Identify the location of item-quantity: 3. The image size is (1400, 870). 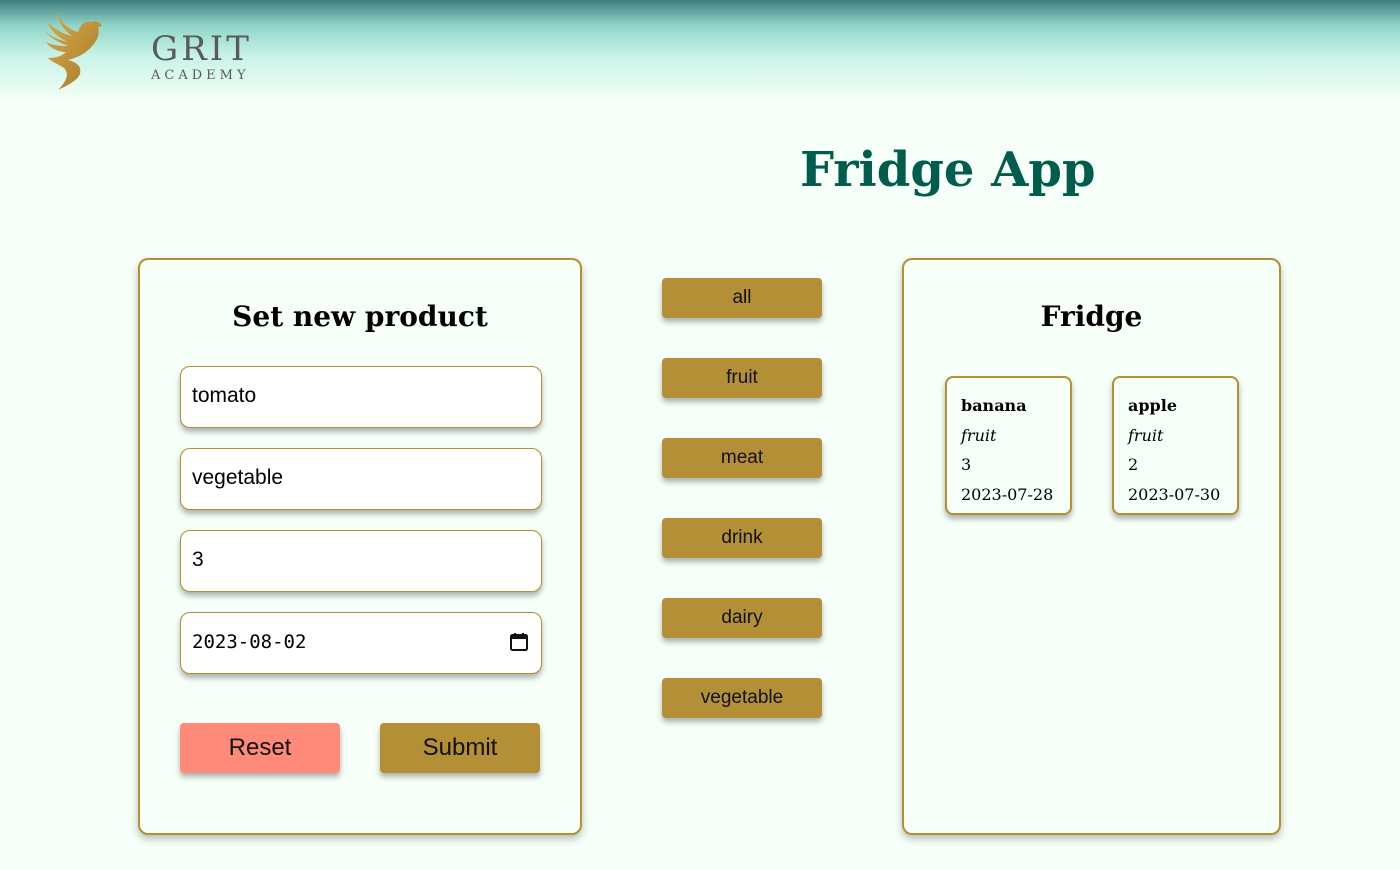
(966, 464).